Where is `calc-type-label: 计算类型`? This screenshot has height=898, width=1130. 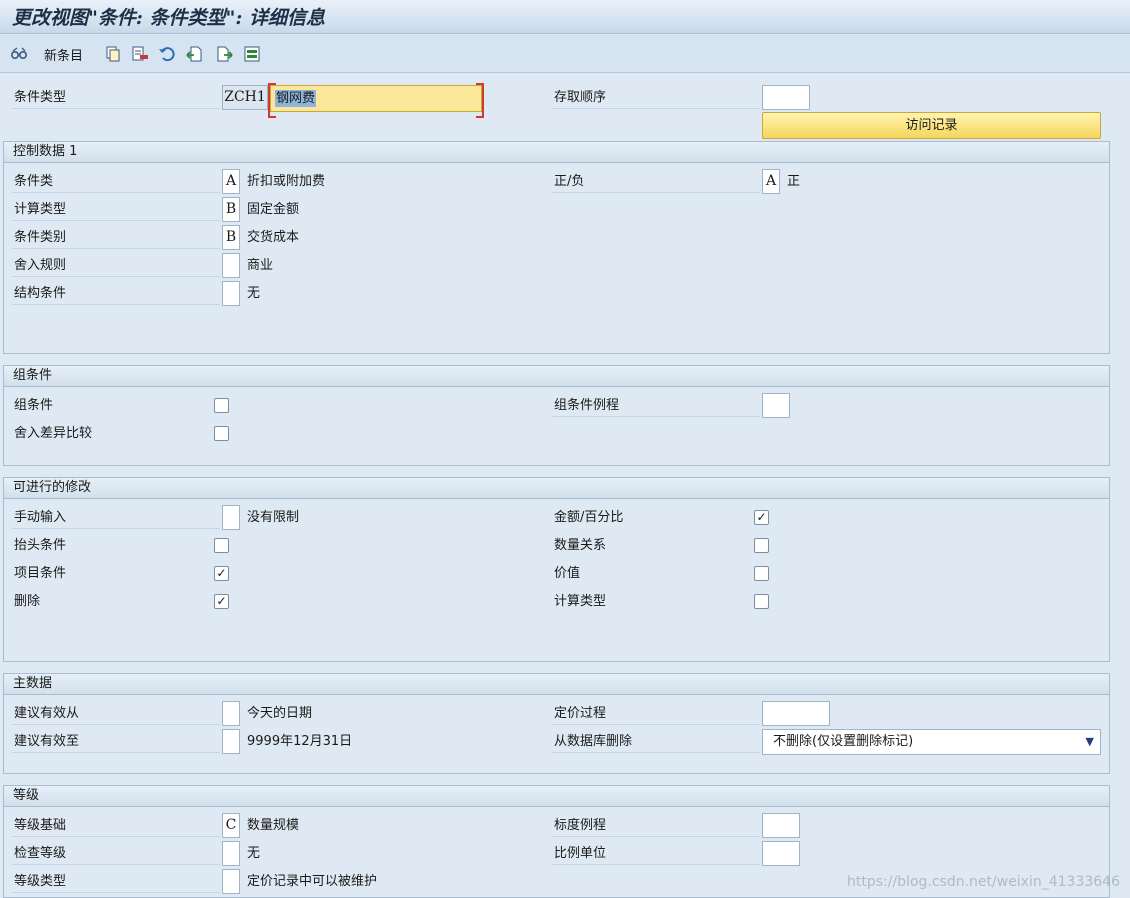
calc-type-label: 计算类型 is located at coordinates (116, 210).